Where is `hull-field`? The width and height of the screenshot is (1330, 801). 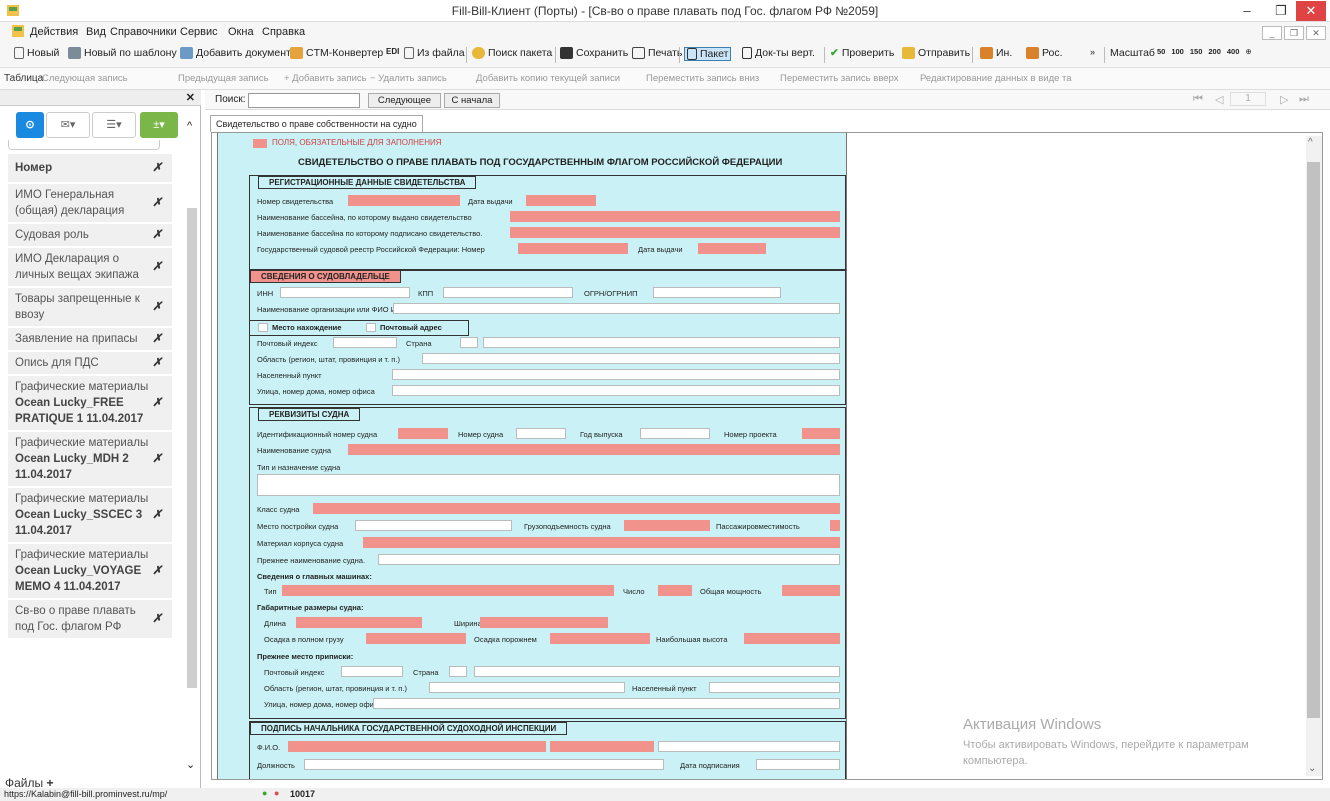
hull-field is located at coordinates (601, 542).